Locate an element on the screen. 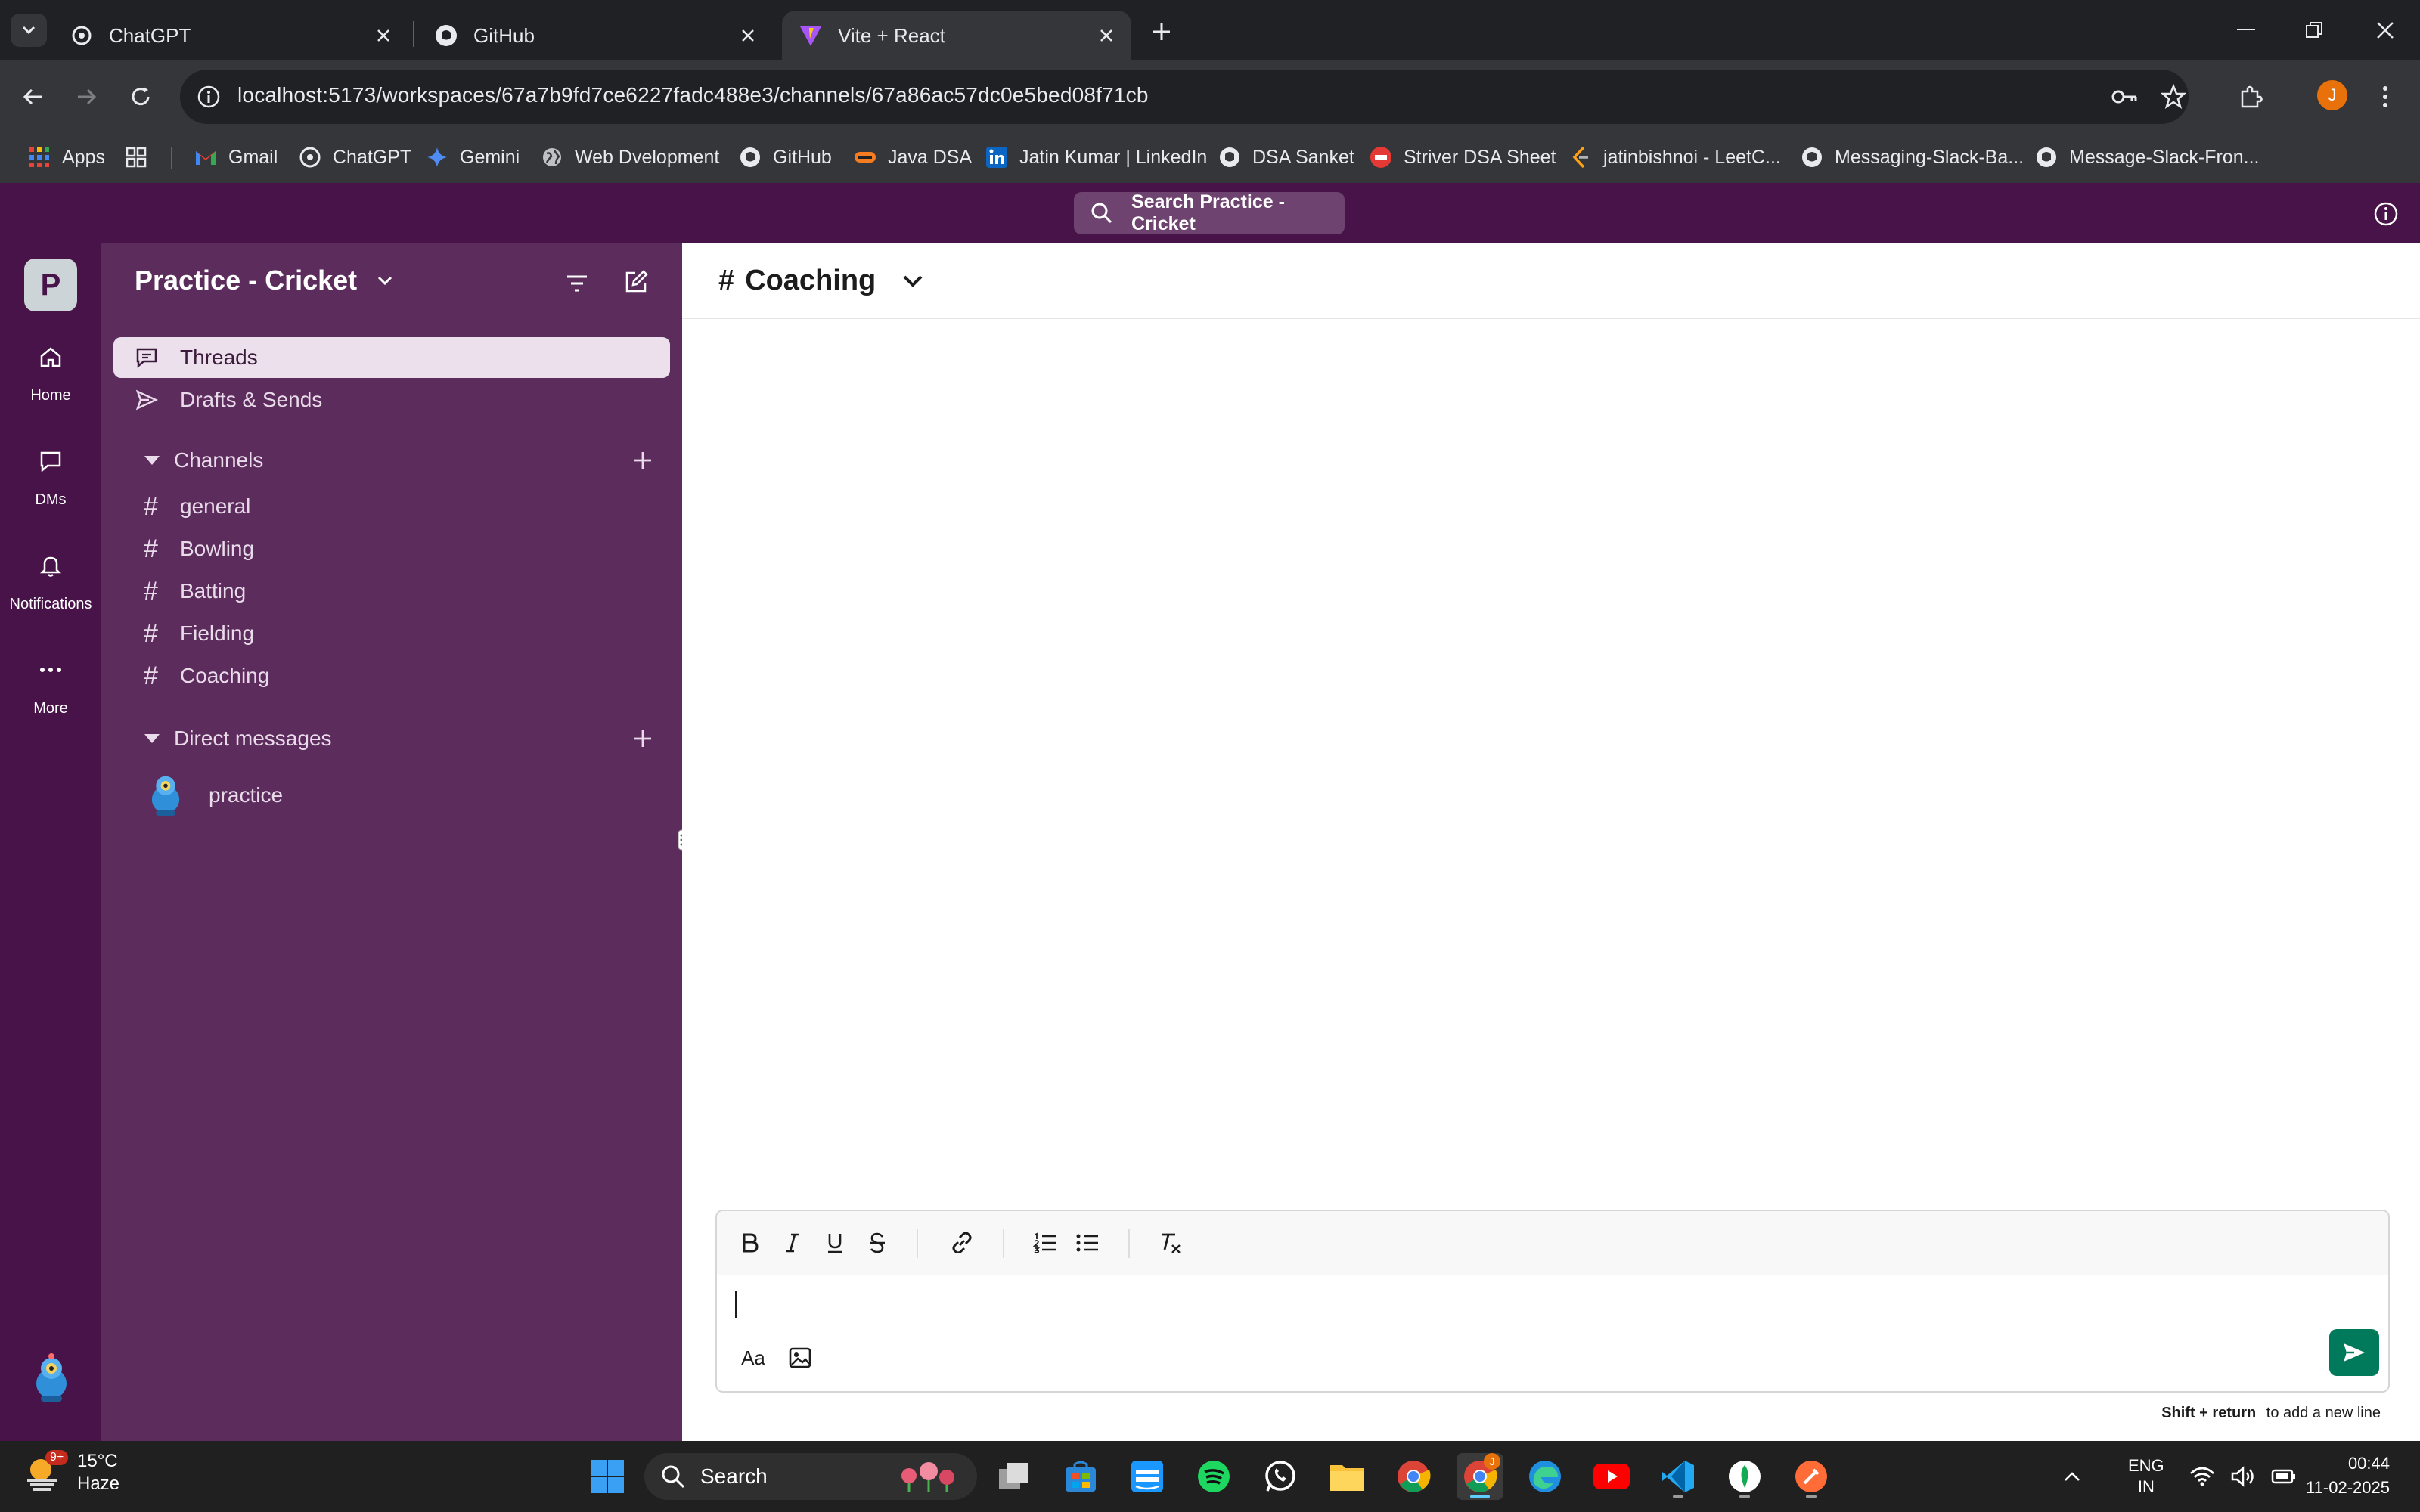  bookmark-striver-dsa-sheet: Striver DSA Sheet is located at coordinates (1462, 157).